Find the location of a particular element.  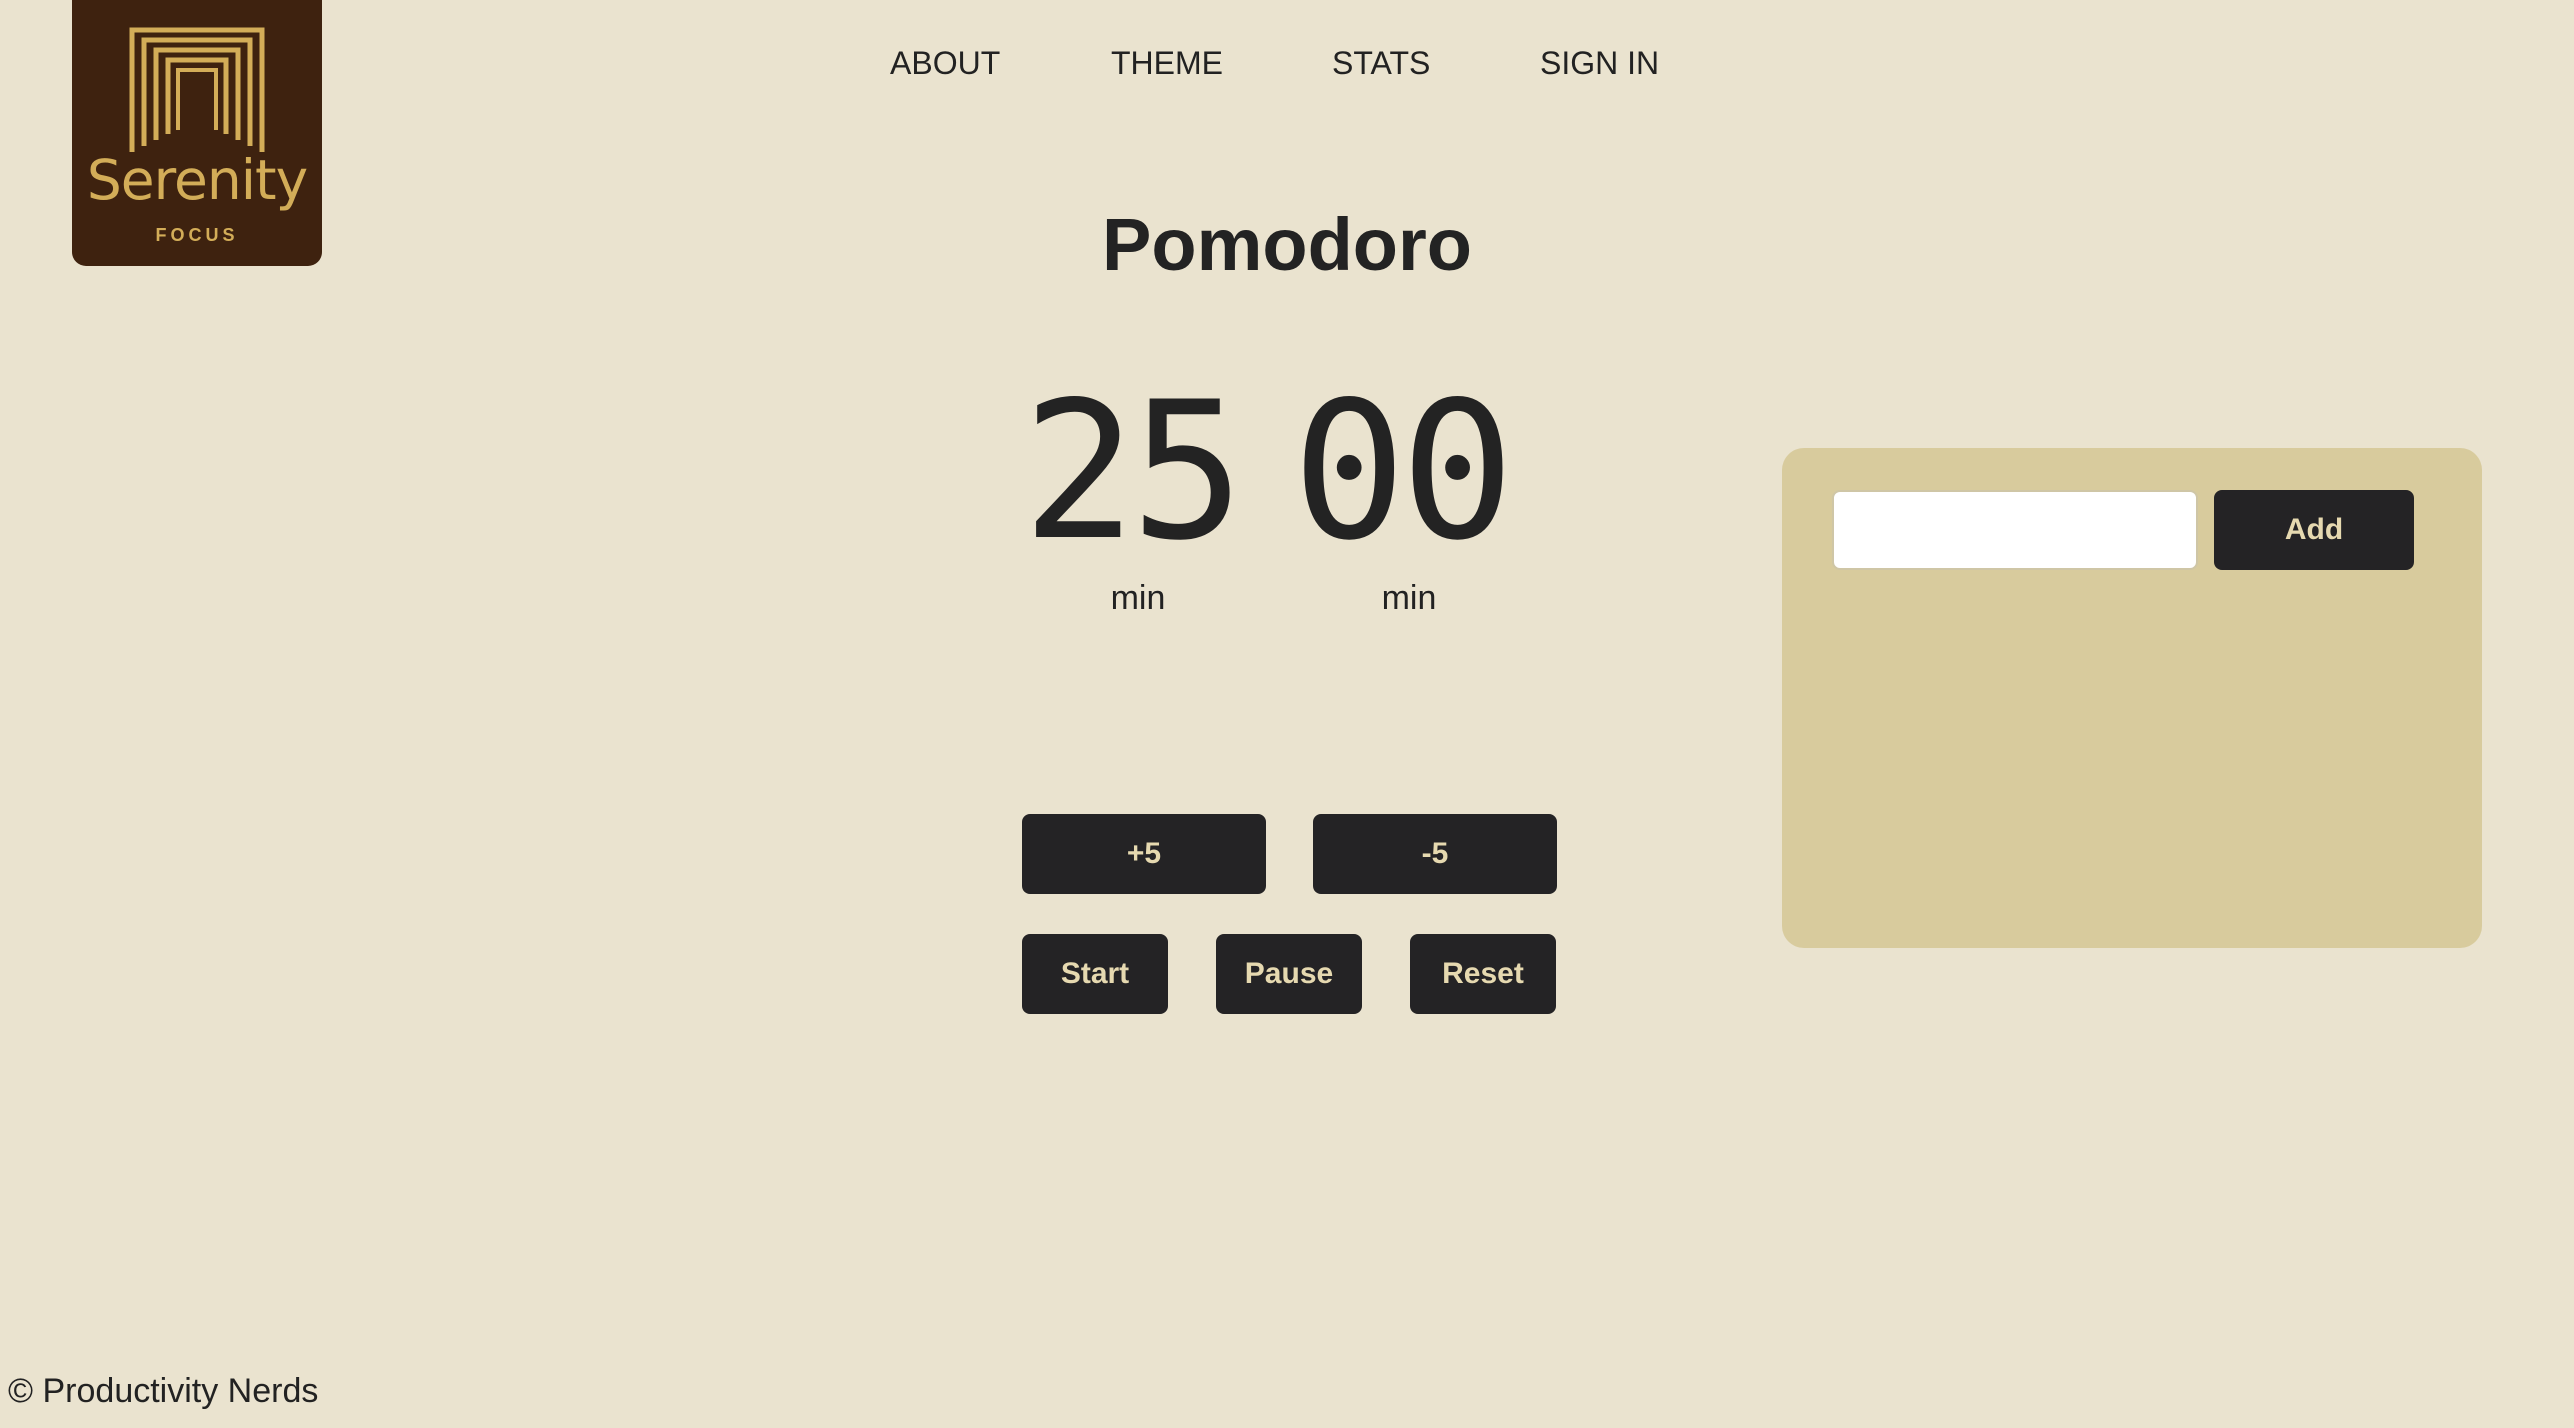

add-task-button: Add is located at coordinates (2314, 530).